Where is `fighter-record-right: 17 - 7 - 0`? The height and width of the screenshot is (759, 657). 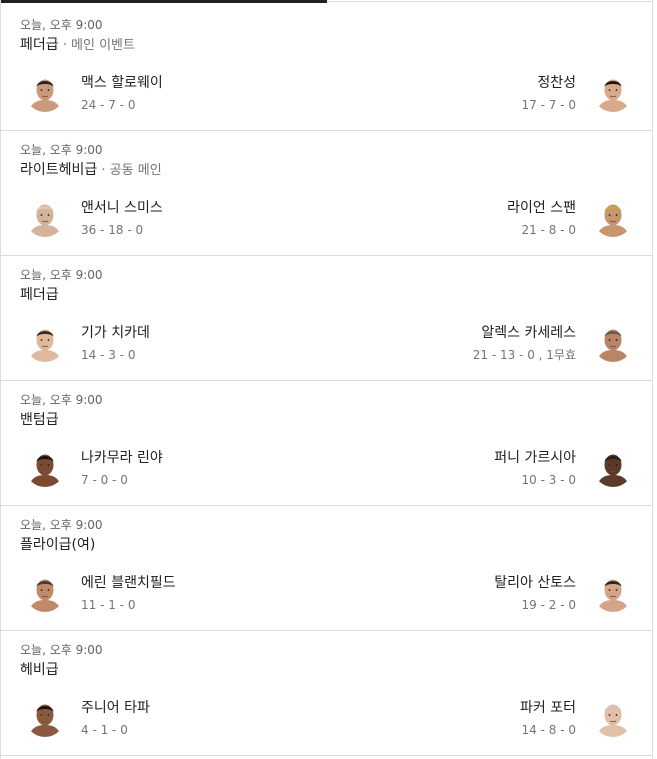 fighter-record-right: 17 - 7 - 0 is located at coordinates (548, 105).